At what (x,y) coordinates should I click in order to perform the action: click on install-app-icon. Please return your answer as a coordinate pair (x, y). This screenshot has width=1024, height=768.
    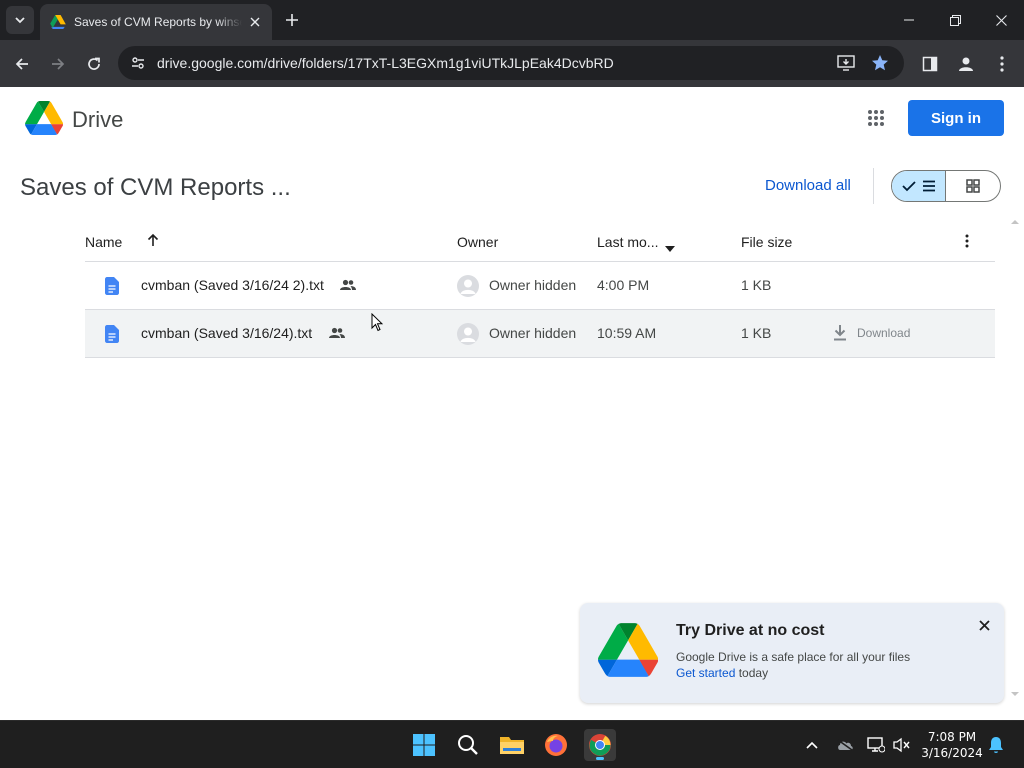
    Looking at the image, I should click on (846, 63).